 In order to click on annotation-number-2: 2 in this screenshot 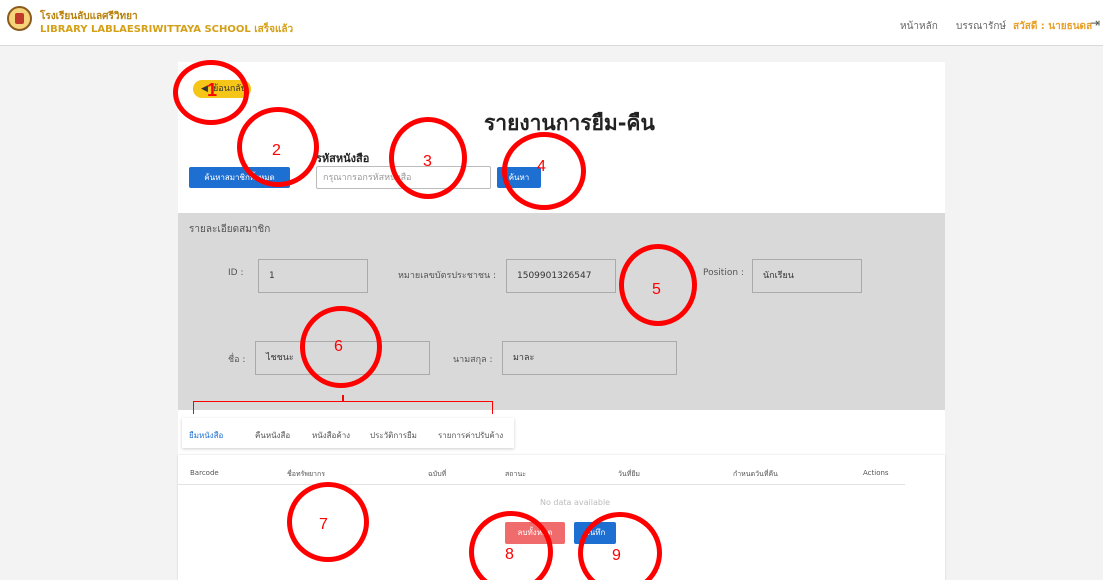, I will do `click(276, 150)`.